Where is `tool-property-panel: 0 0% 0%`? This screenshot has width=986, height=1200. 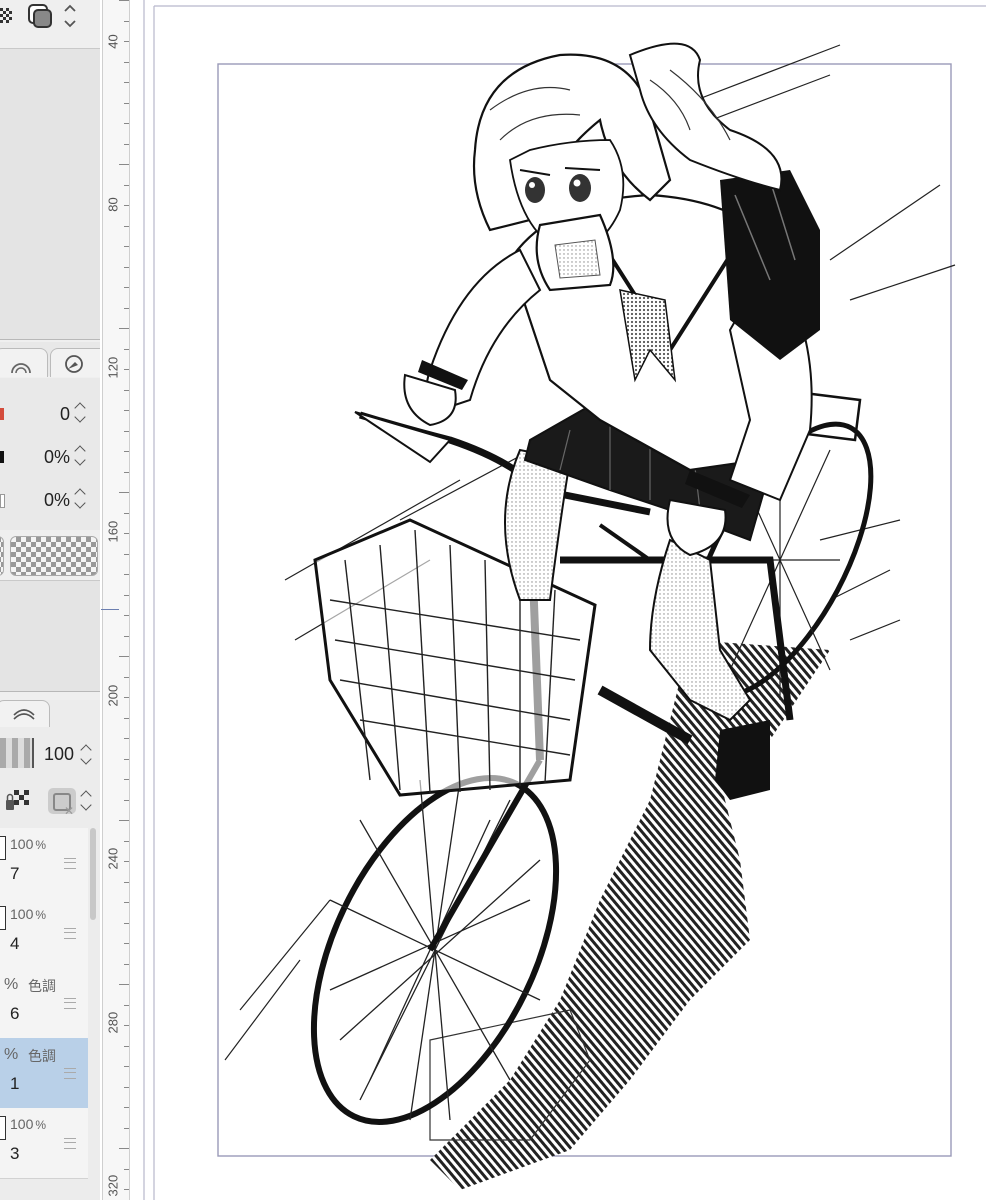
tool-property-panel: 0 0% 0% is located at coordinates (50, 454).